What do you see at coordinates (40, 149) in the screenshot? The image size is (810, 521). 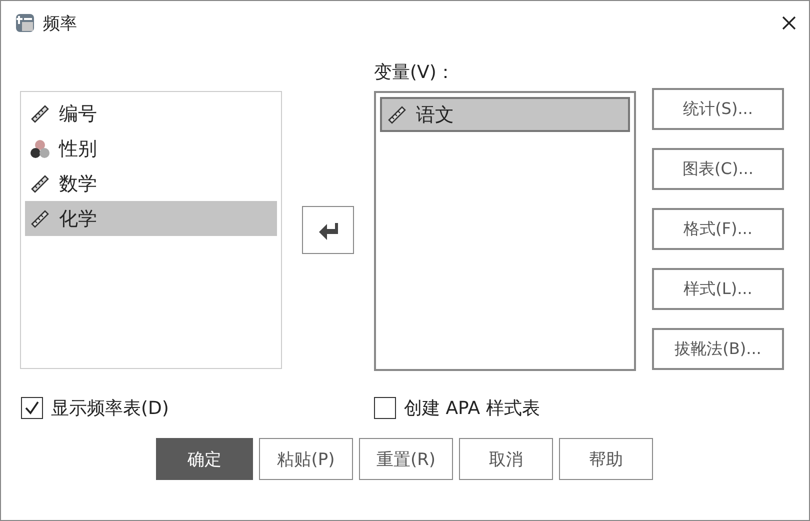 I see `circles-icon` at bounding box center [40, 149].